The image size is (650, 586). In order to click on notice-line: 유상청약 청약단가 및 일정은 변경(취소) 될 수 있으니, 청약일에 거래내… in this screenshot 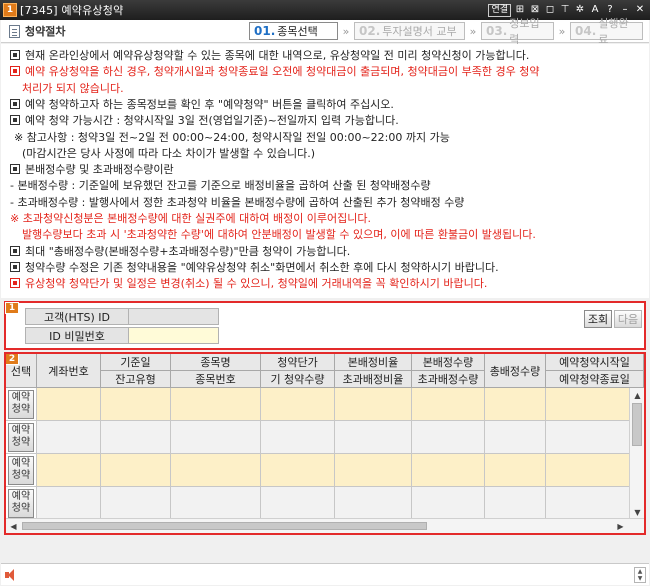, I will do `click(248, 283)`.